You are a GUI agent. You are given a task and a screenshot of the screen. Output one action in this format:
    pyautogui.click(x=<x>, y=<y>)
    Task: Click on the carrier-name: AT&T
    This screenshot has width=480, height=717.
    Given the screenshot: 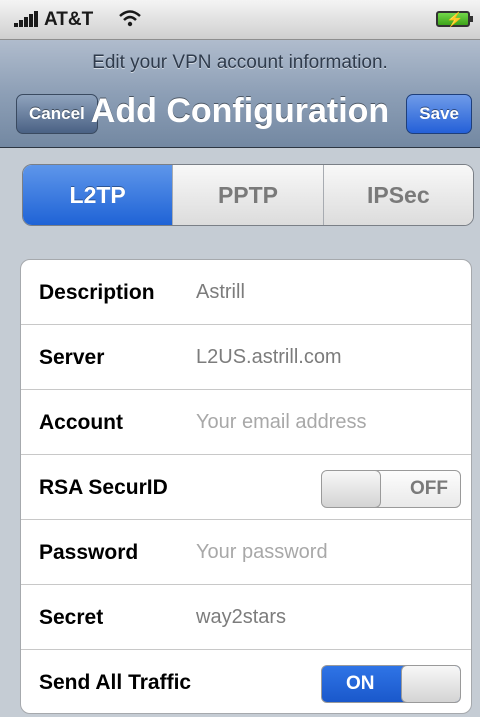 What is the action you would take?
    pyautogui.click(x=69, y=19)
    